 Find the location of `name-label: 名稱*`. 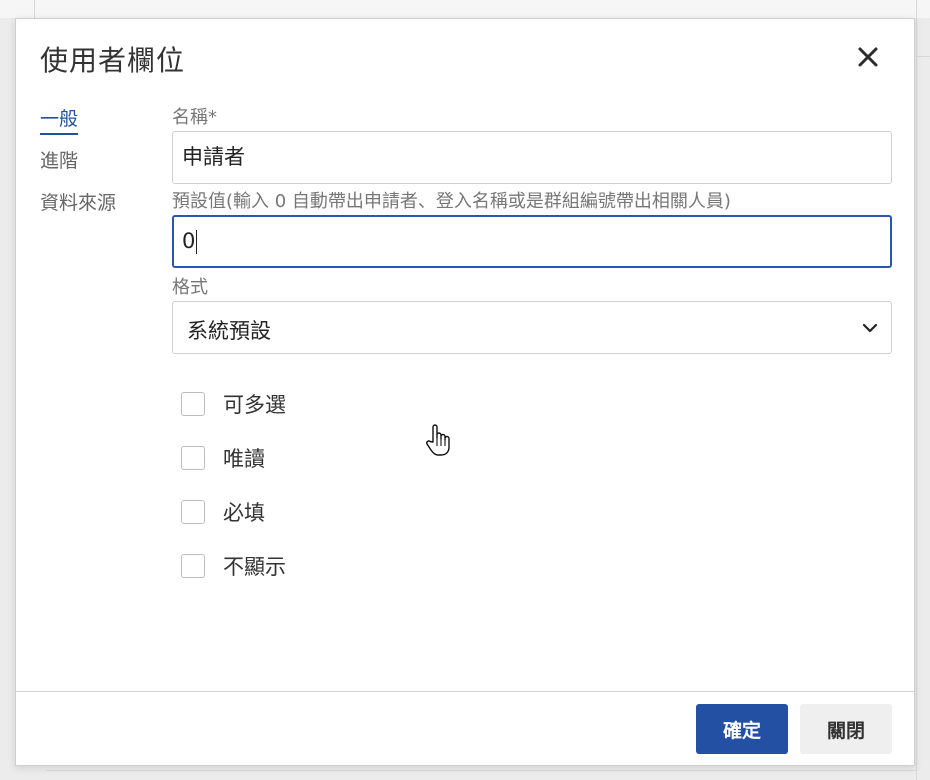

name-label: 名稱* is located at coordinates (194, 117).